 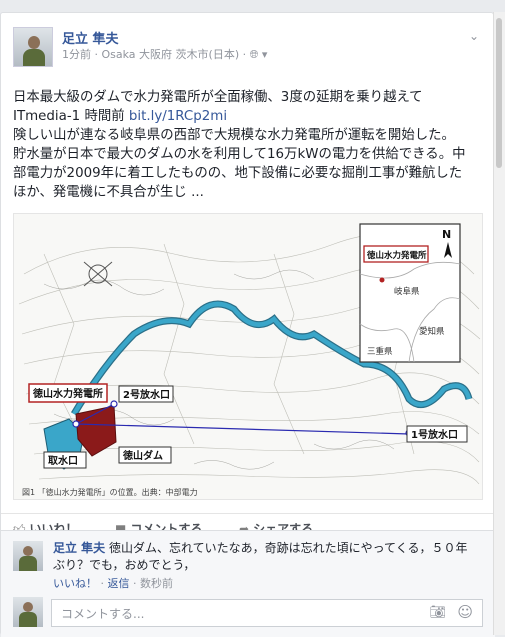 I want to click on composer-avatar, so click(x=28, y=612).